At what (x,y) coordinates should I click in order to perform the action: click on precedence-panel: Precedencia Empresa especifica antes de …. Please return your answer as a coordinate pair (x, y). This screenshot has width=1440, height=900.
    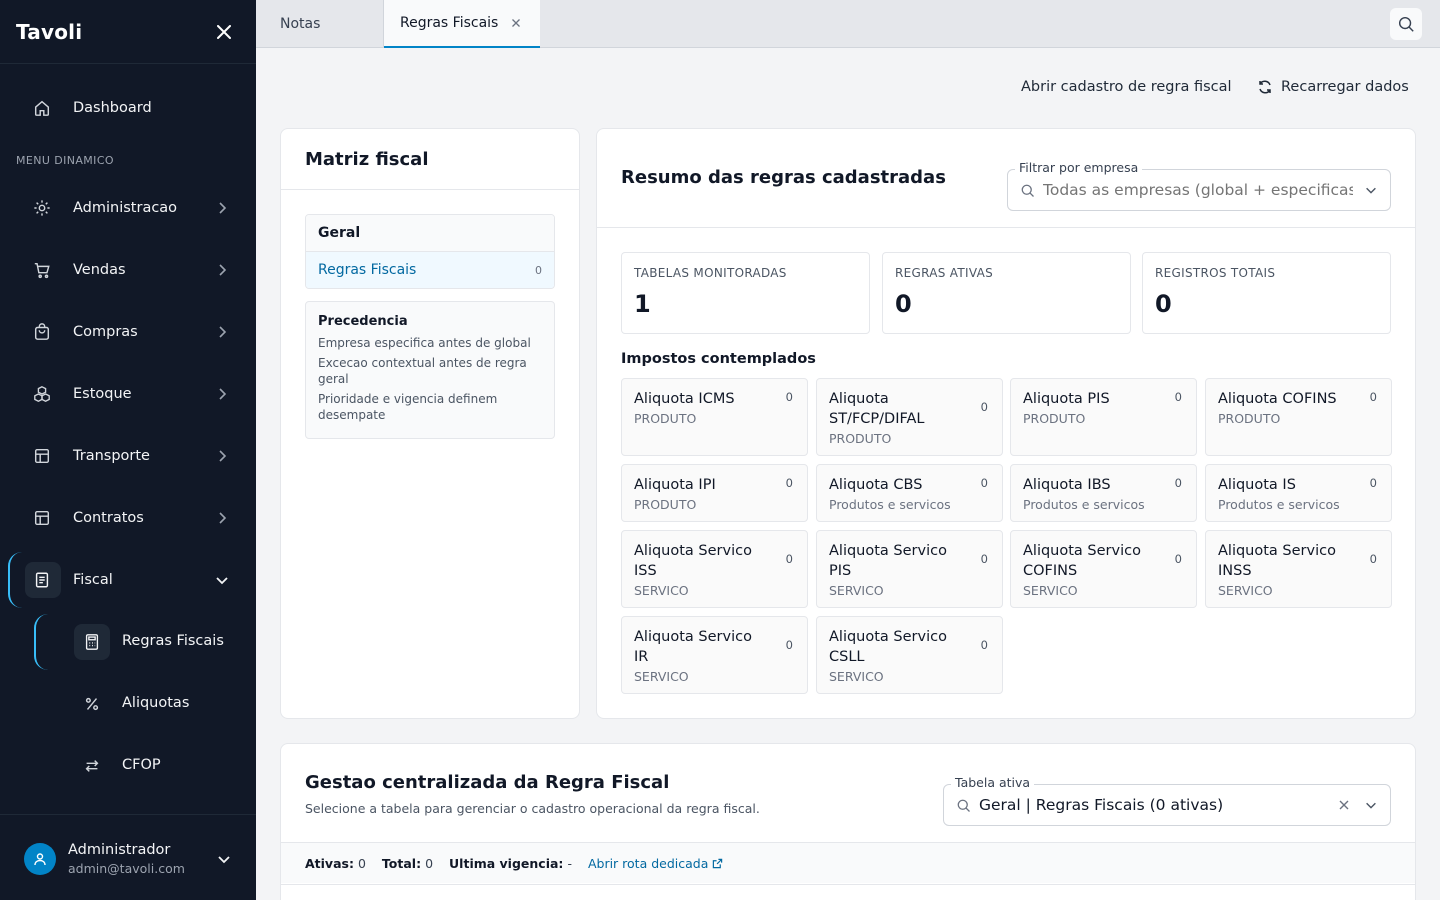
    Looking at the image, I should click on (430, 370).